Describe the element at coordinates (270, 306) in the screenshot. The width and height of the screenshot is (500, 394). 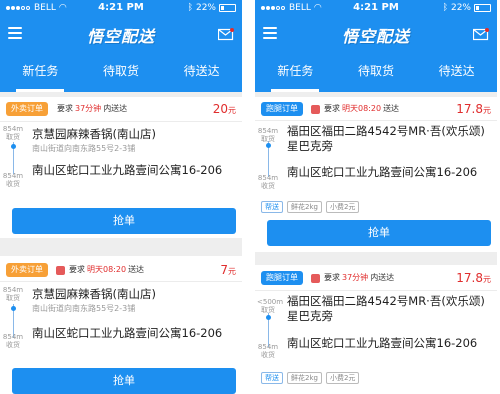
I see `pickup-distance: <500m 取货` at that location.